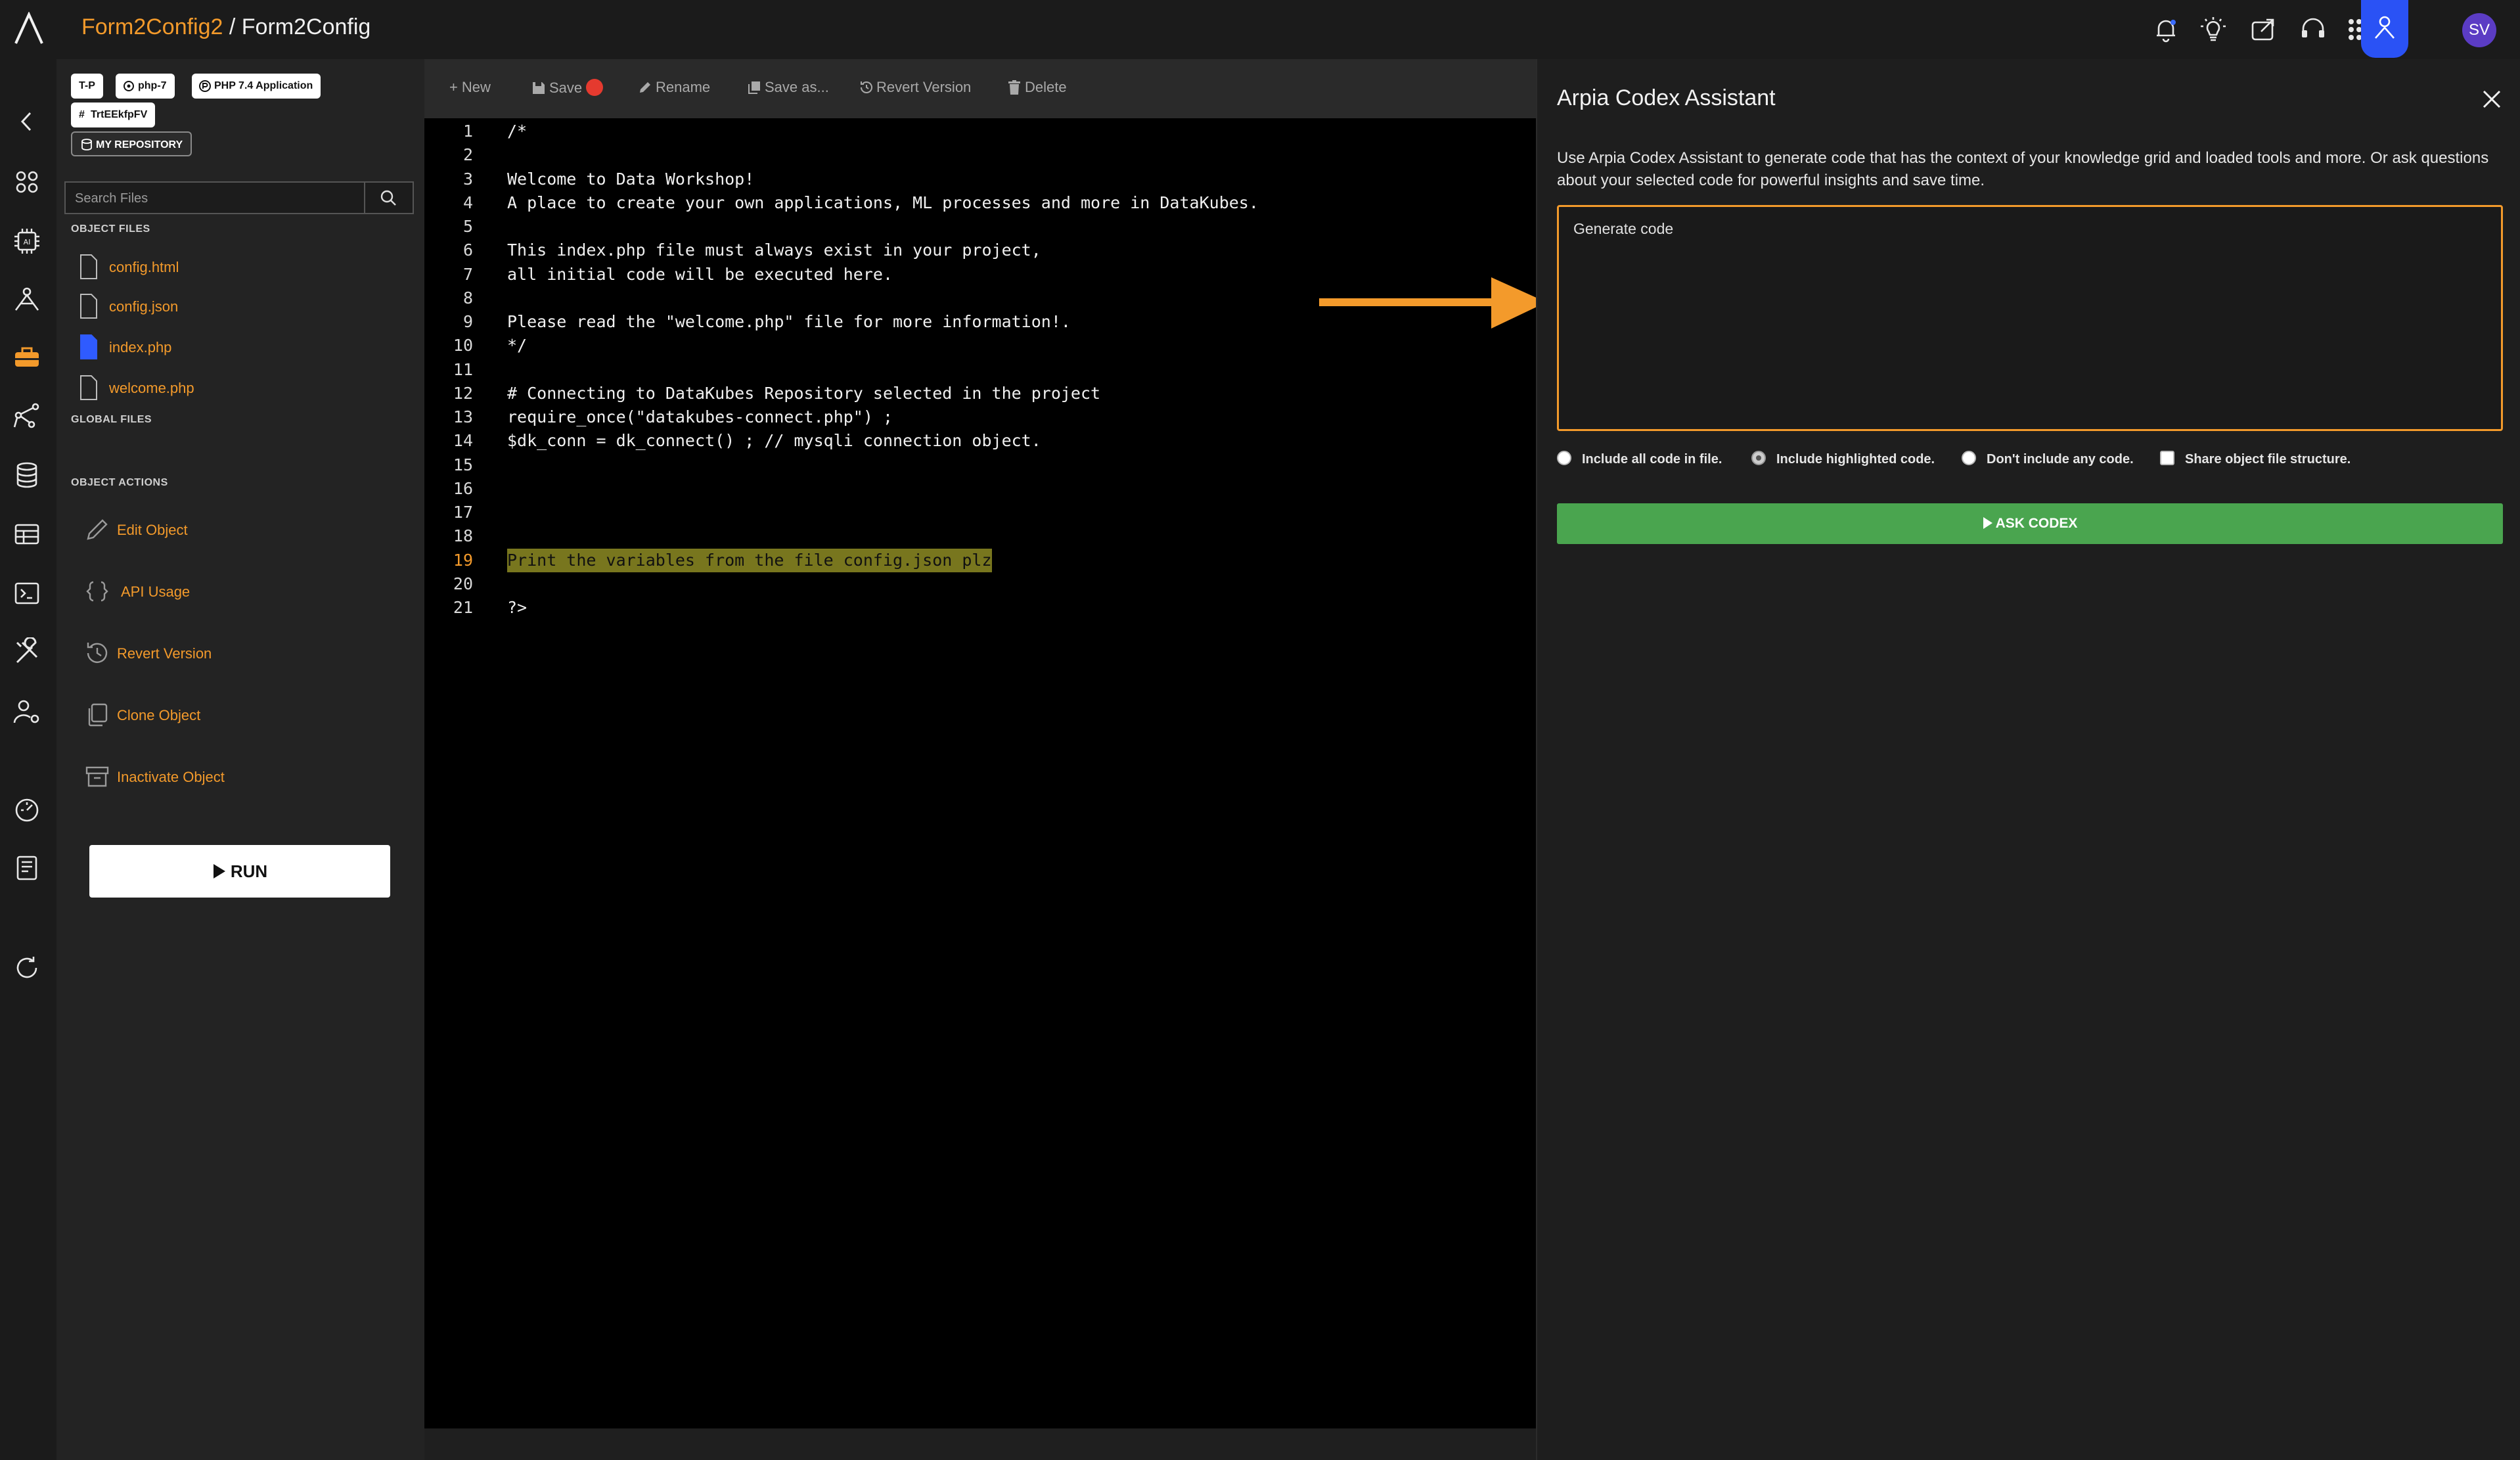 The width and height of the screenshot is (2520, 1460). Describe the element at coordinates (1642, 459) in the screenshot. I see `include-all-option: Include all code in file.` at that location.